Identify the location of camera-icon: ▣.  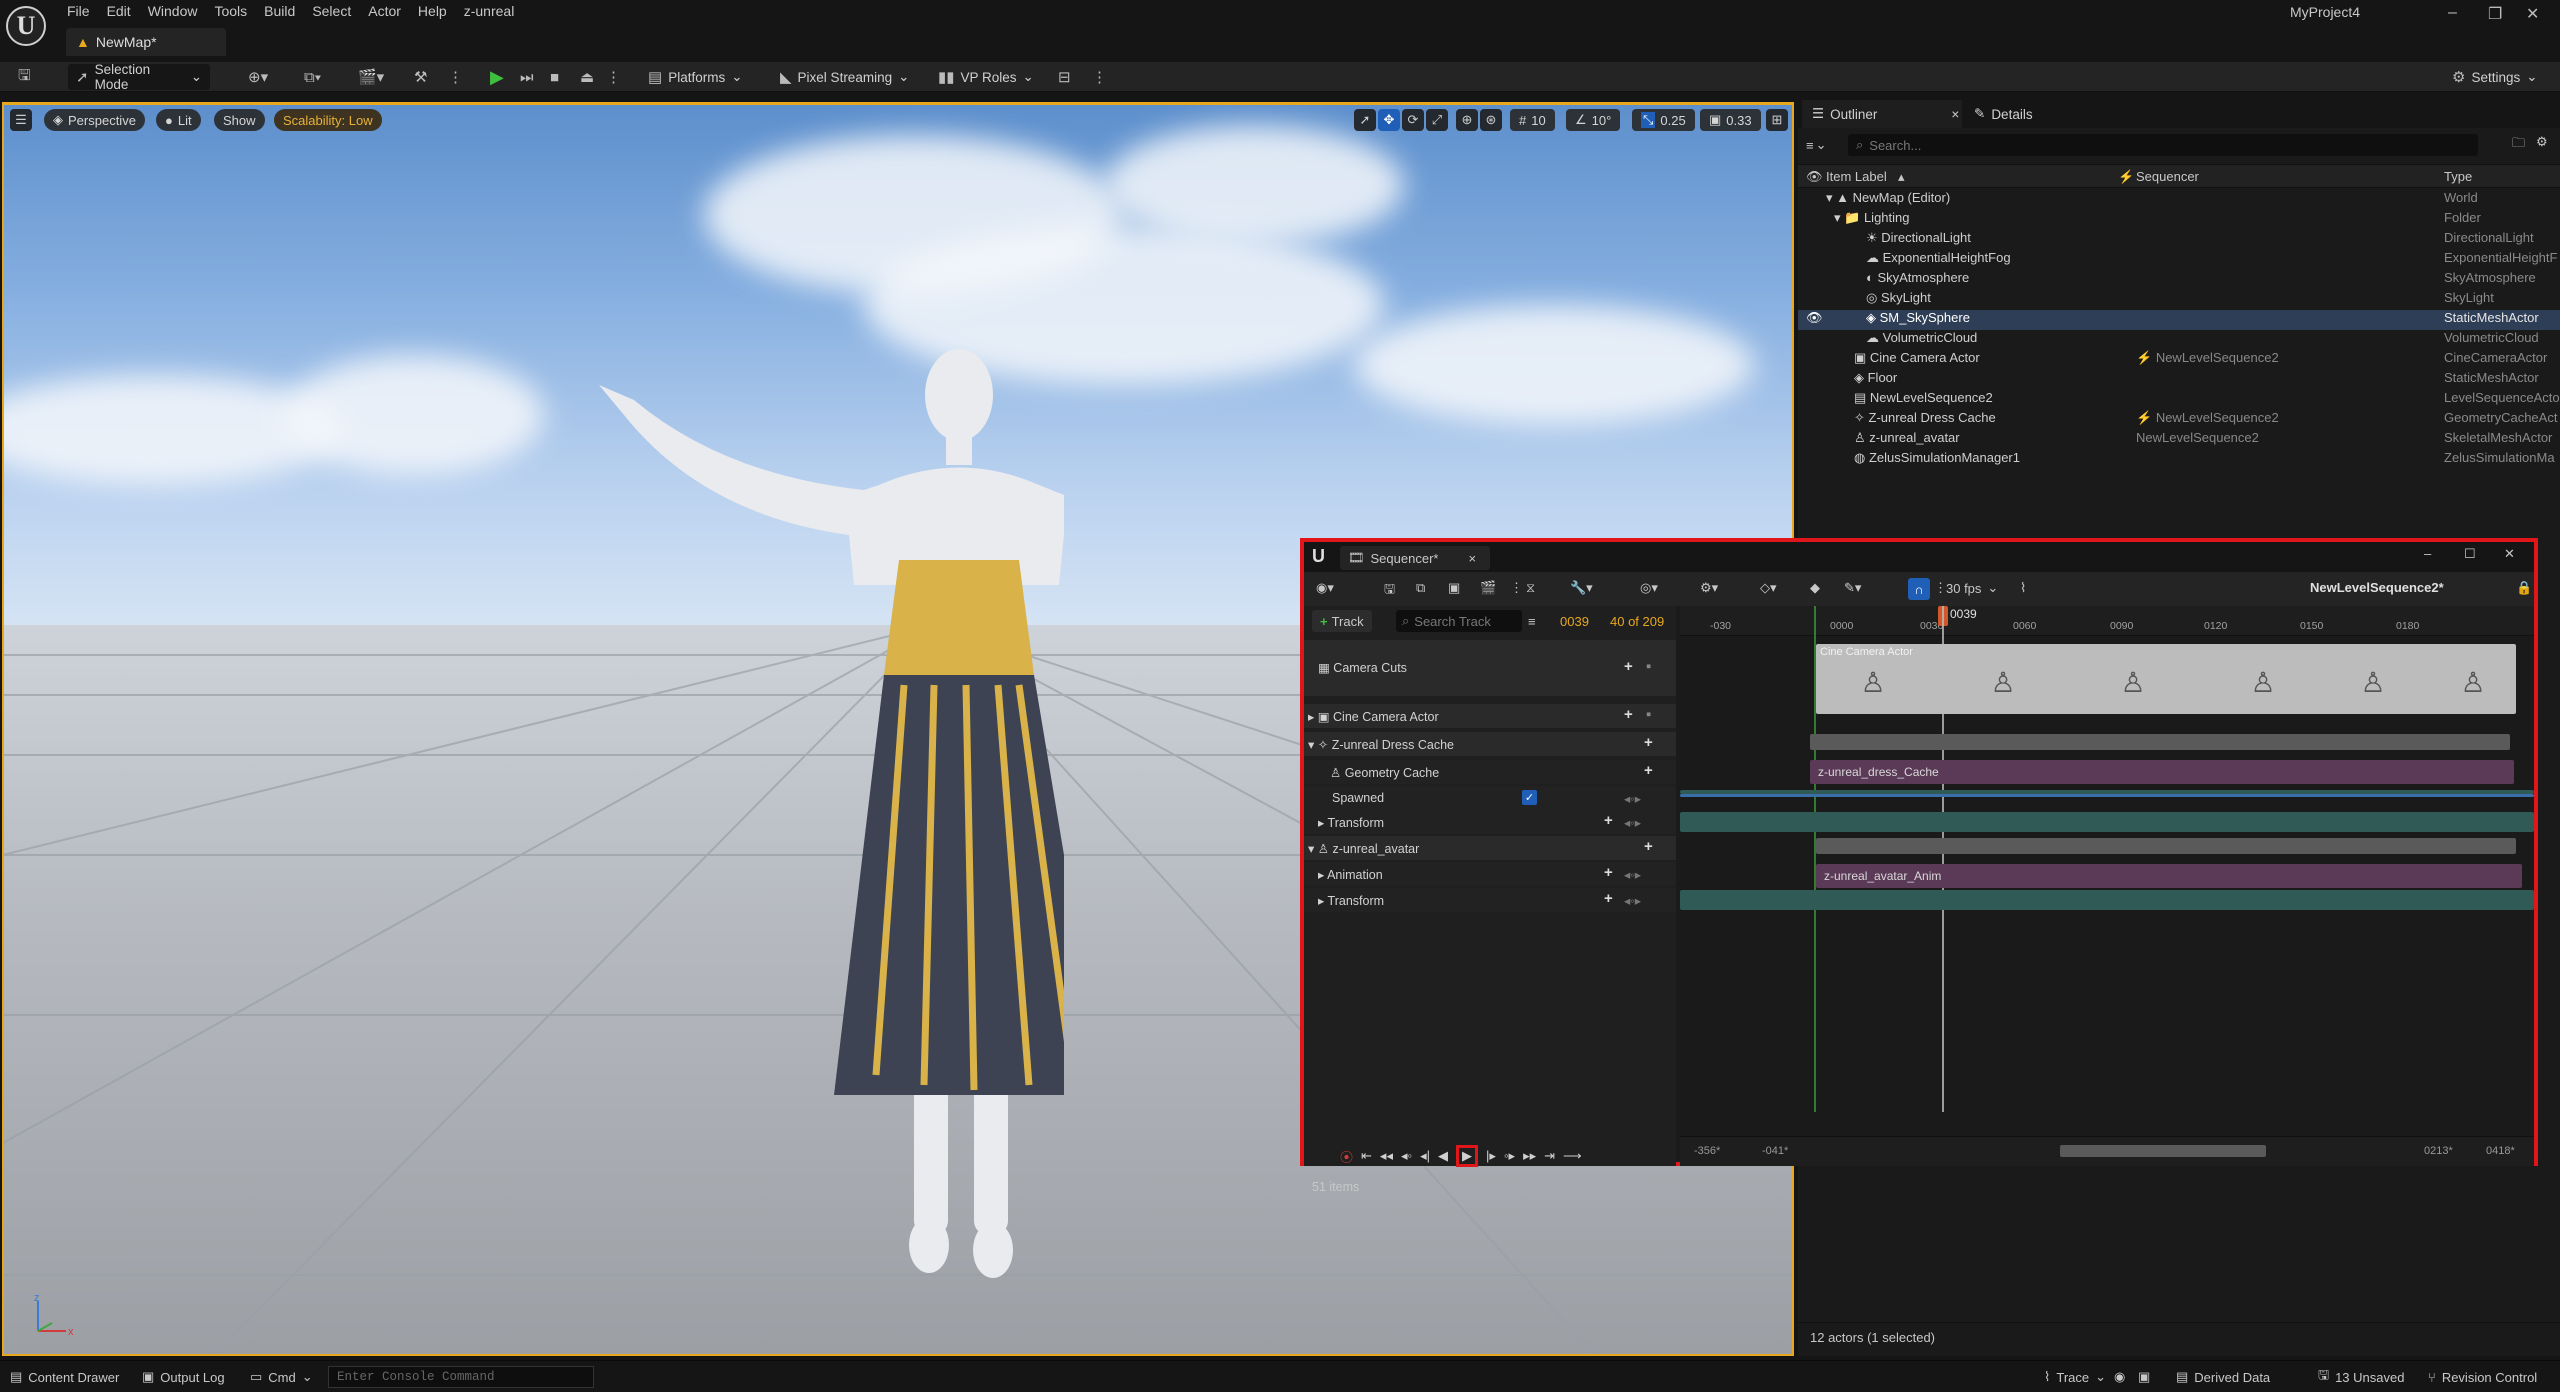
(1454, 588).